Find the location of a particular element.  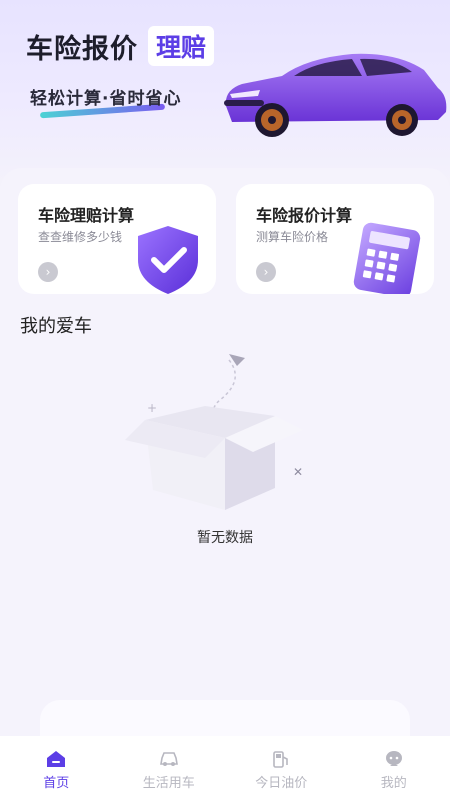

claim-calc-title: 车险理赔计算 is located at coordinates (86, 215).